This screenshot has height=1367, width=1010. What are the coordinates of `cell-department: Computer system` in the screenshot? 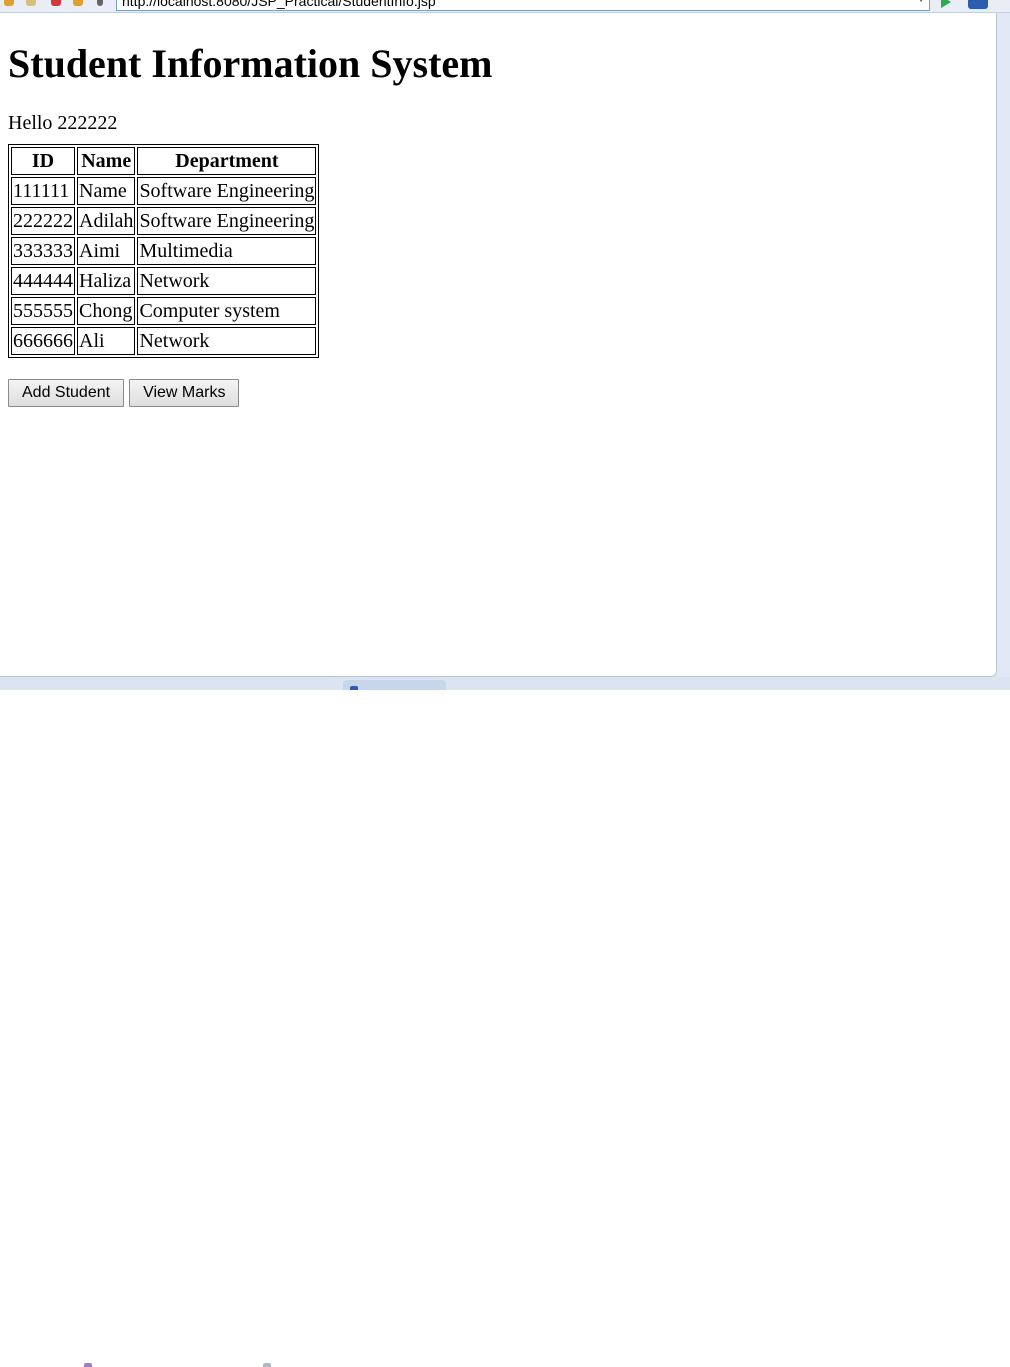 It's located at (227, 311).